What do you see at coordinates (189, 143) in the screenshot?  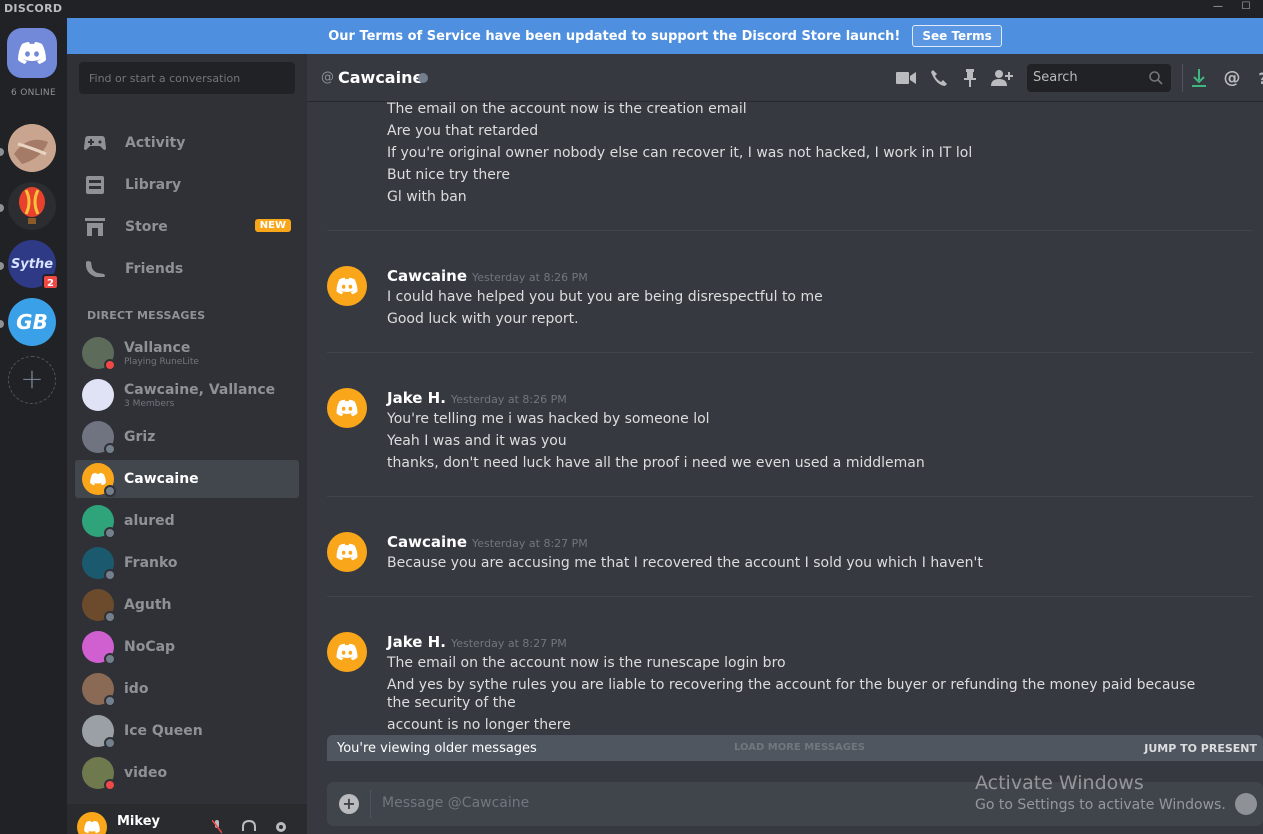 I see `nav-activity: Activity` at bounding box center [189, 143].